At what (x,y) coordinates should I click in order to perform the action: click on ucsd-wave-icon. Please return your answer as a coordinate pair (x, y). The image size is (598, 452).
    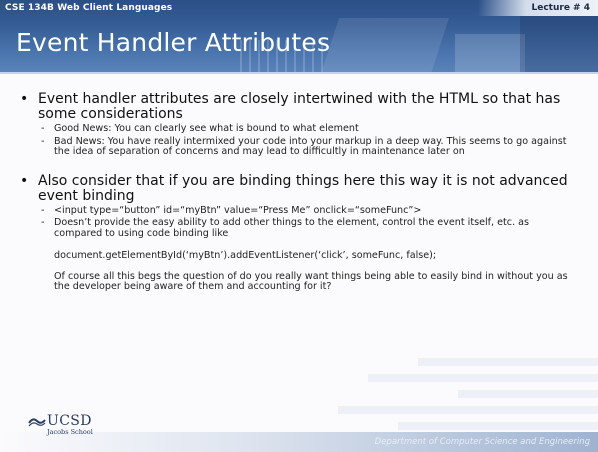
    Looking at the image, I should click on (37, 424).